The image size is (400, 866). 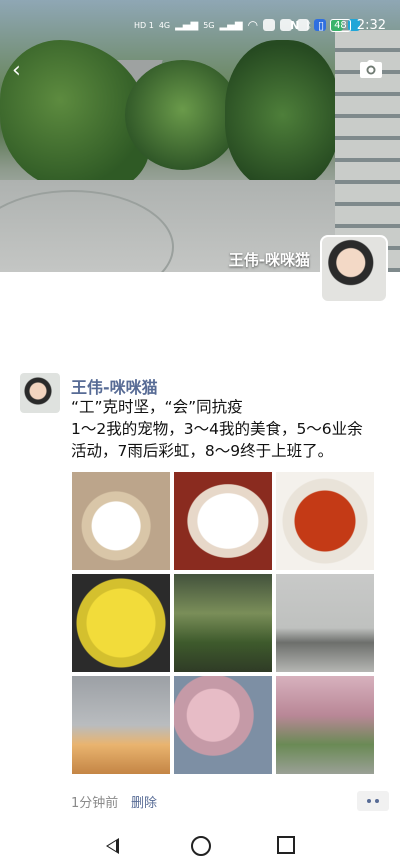 What do you see at coordinates (202, 451) in the screenshot?
I see `post-text-line: 活动，7雨后彩虹，8～9终于上班了。` at bounding box center [202, 451].